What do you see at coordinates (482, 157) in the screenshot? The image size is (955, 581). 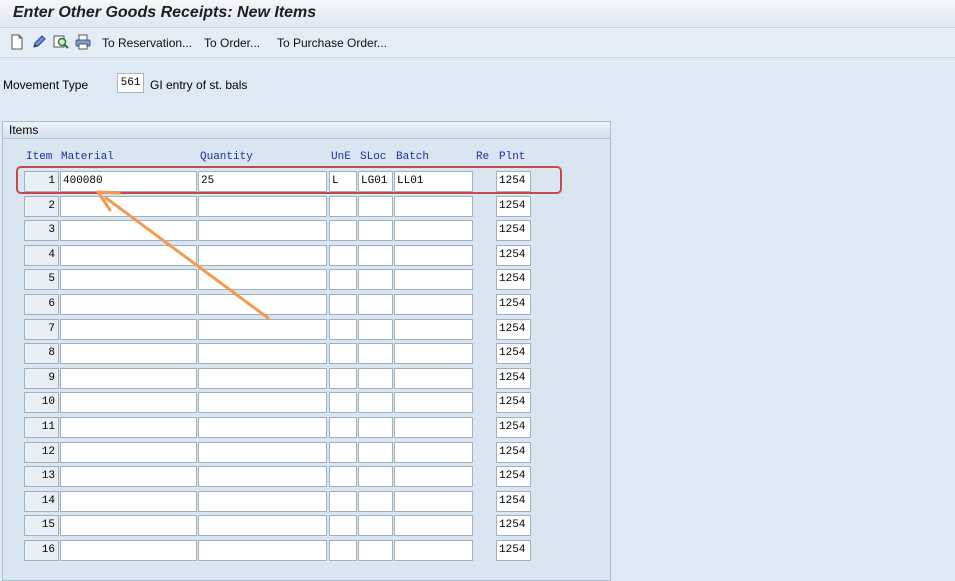 I see `column-header-re: Re` at bounding box center [482, 157].